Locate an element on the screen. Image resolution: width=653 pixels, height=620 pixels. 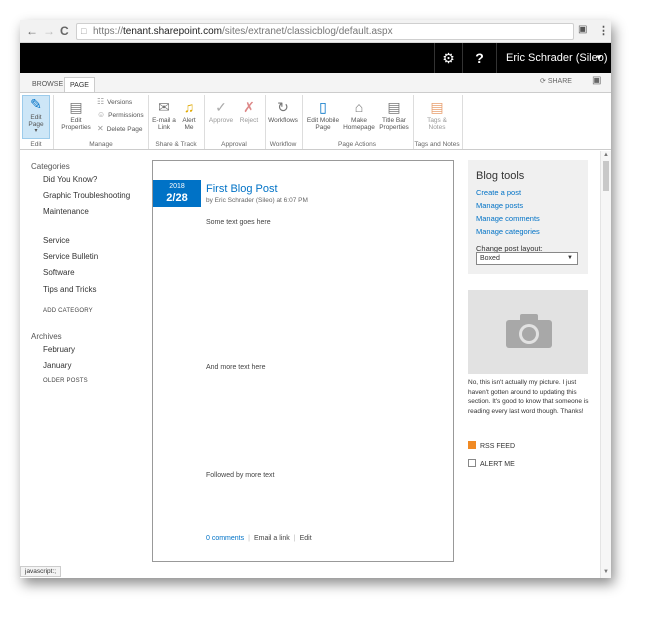
manage-categories-link: Manage categories is located at coordinates (508, 231).